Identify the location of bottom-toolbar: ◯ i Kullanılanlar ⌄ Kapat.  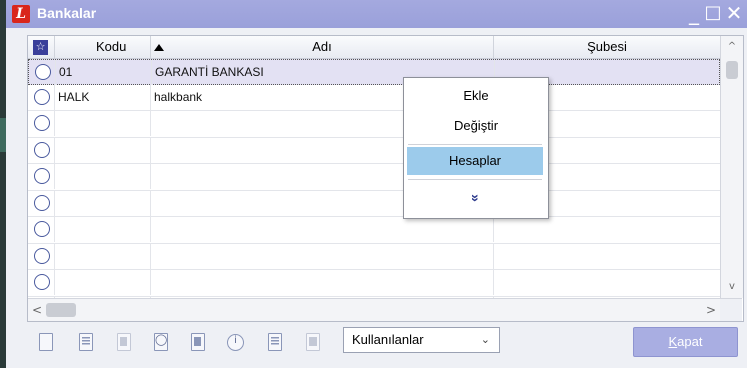
(376, 345).